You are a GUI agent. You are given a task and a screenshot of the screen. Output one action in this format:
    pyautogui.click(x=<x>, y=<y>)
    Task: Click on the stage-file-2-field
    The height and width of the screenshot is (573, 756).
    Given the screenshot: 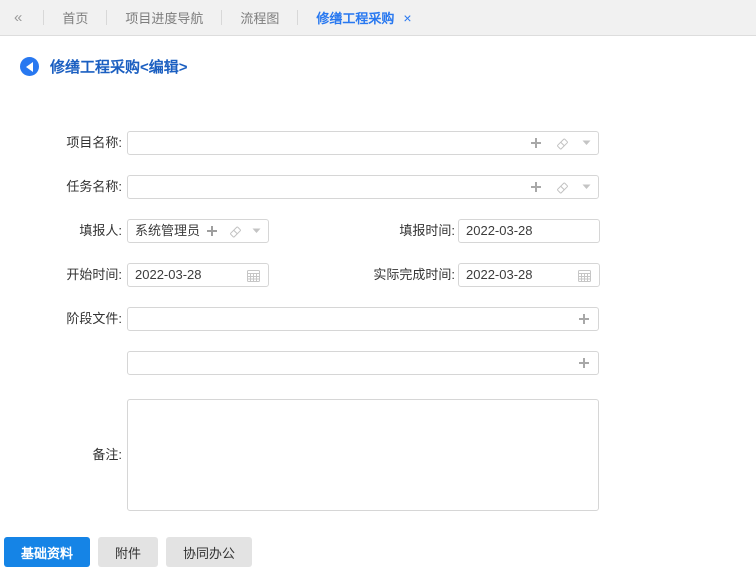 What is the action you would take?
    pyautogui.click(x=363, y=363)
    